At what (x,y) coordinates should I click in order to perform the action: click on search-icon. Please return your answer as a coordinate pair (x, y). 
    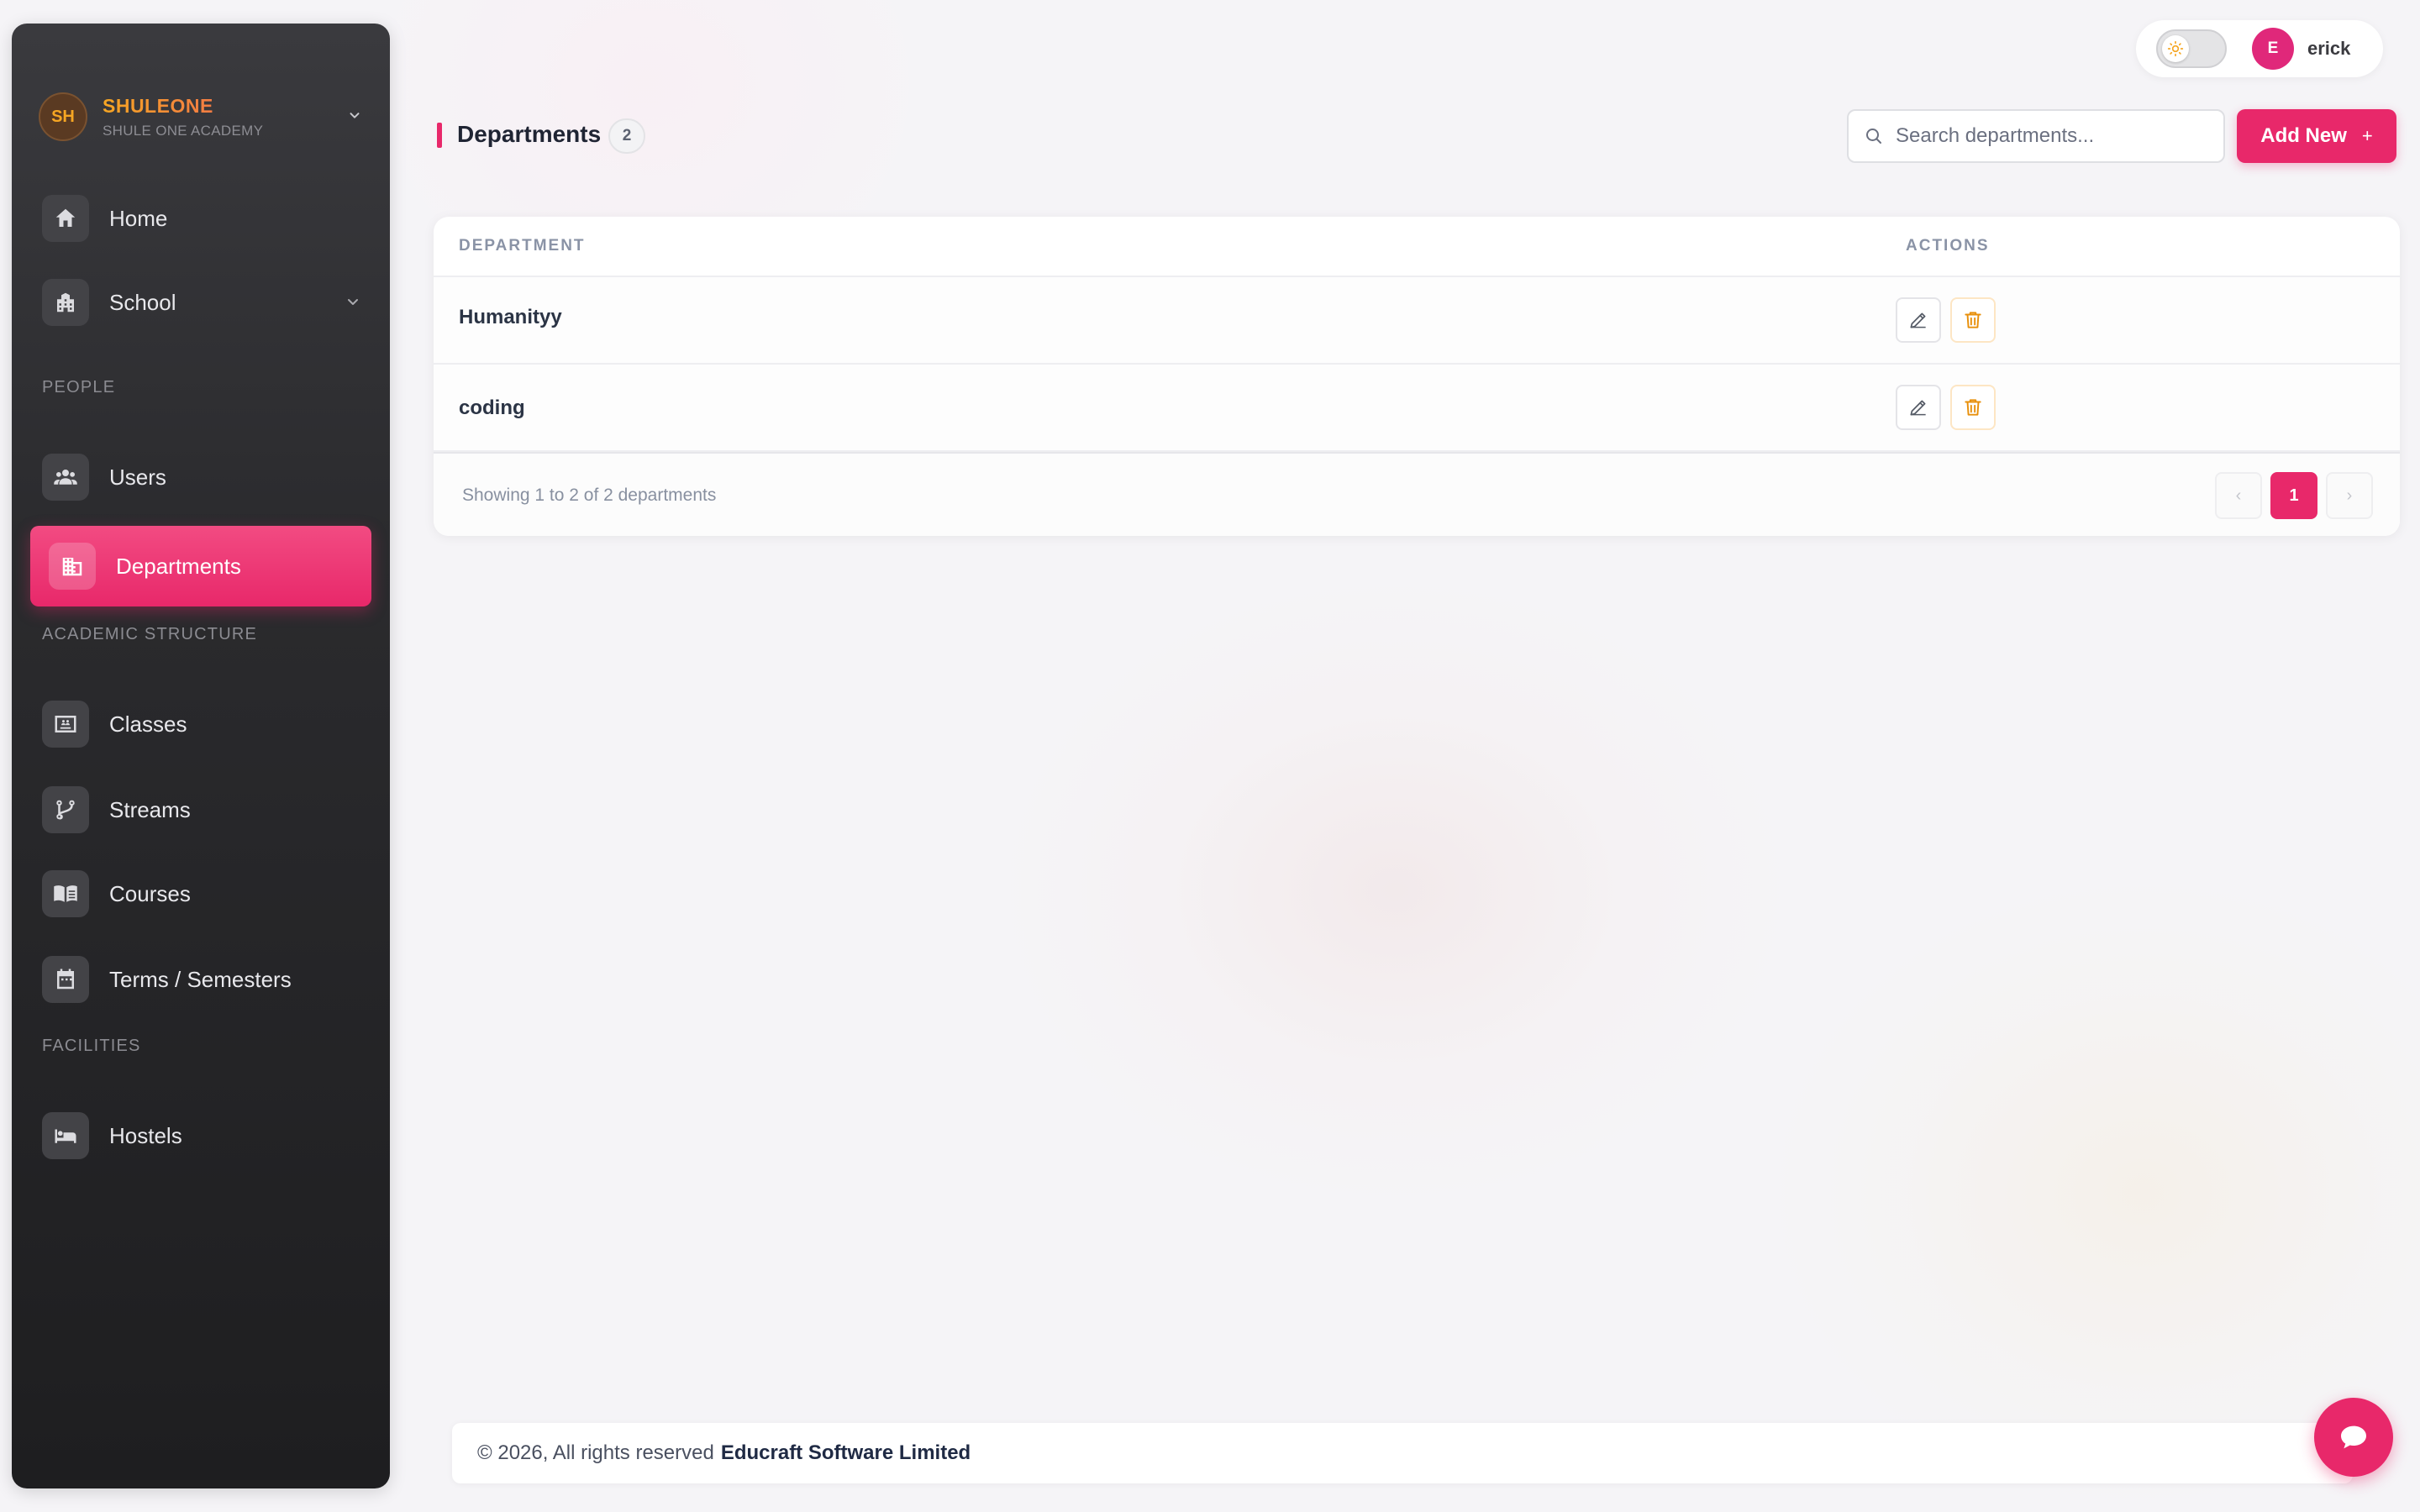
    Looking at the image, I should click on (1873, 136).